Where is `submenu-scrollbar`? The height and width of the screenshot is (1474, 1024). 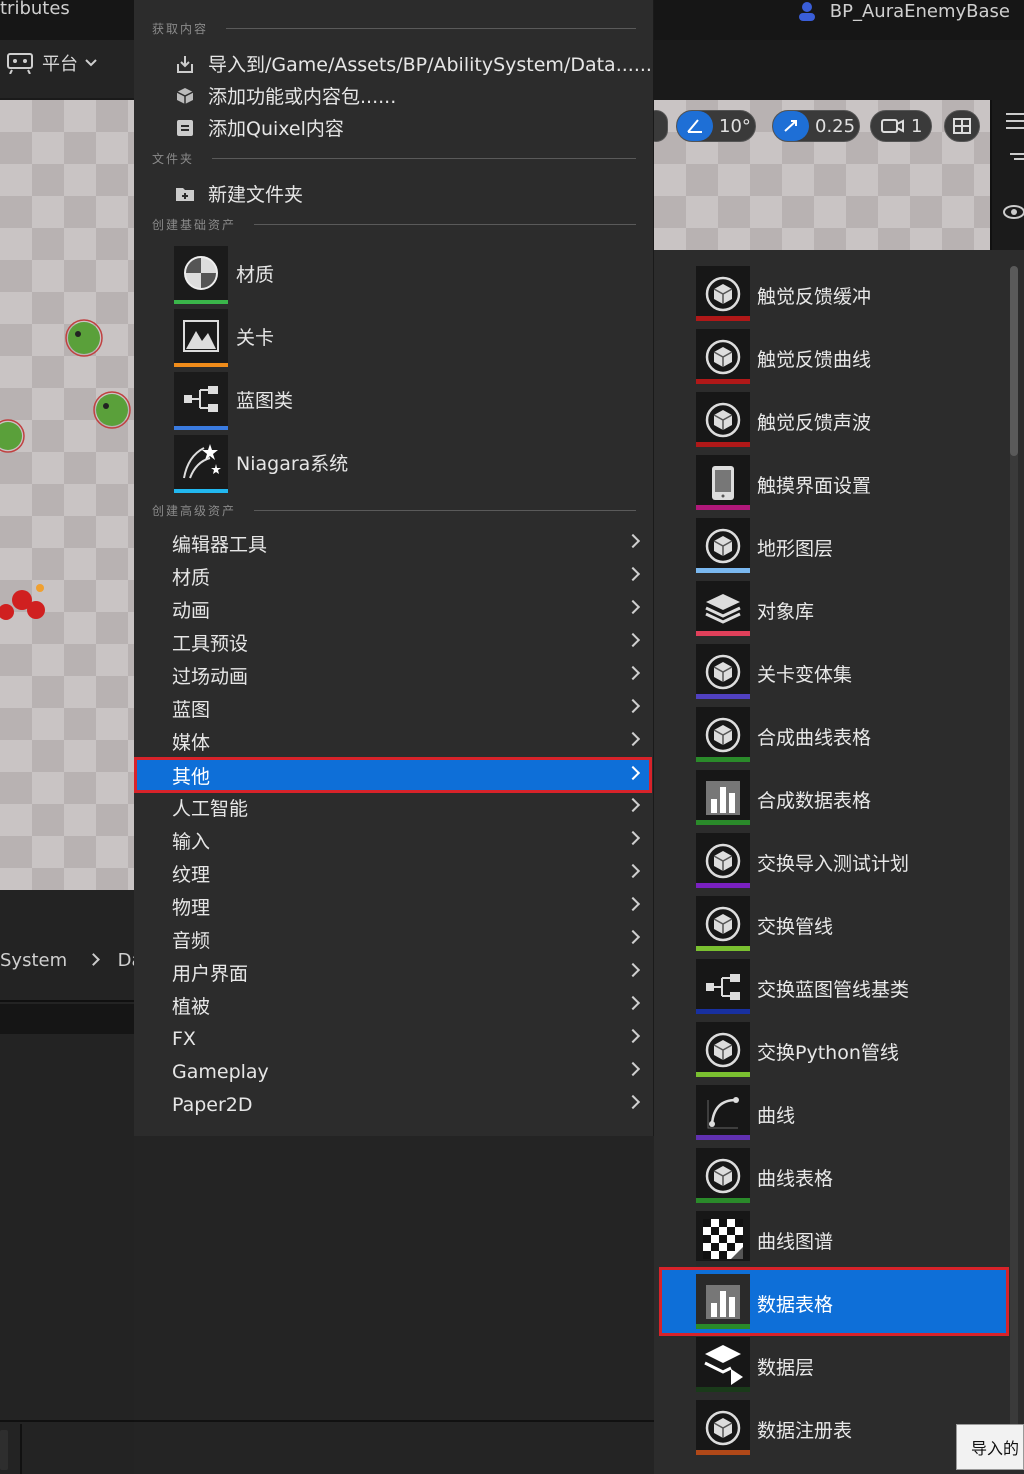
submenu-scrollbar is located at coordinates (1014, 858).